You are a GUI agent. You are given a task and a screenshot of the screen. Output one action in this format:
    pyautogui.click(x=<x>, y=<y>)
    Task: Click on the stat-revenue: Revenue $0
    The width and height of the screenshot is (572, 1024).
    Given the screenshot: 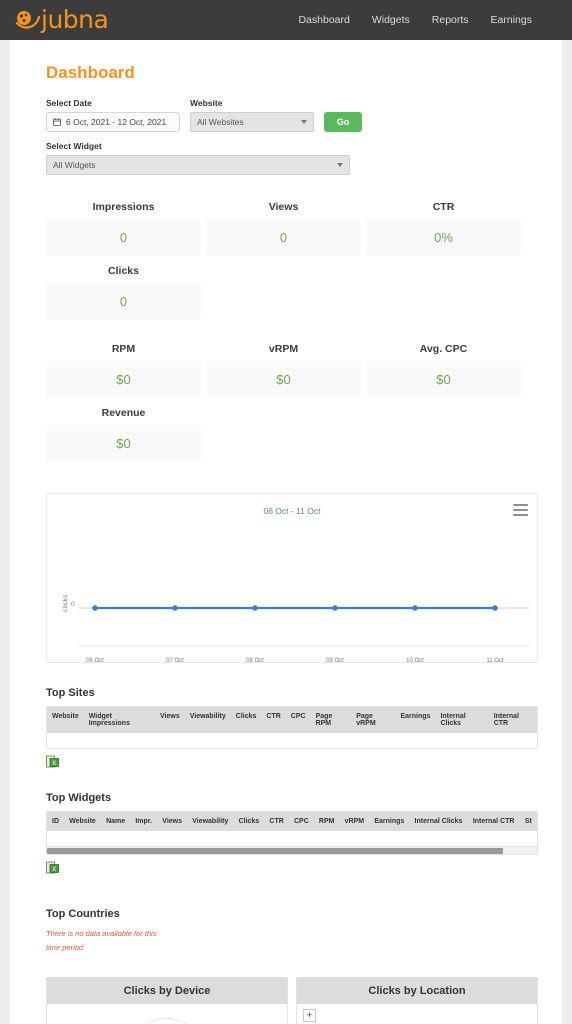 What is the action you would take?
    pyautogui.click(x=123, y=439)
    